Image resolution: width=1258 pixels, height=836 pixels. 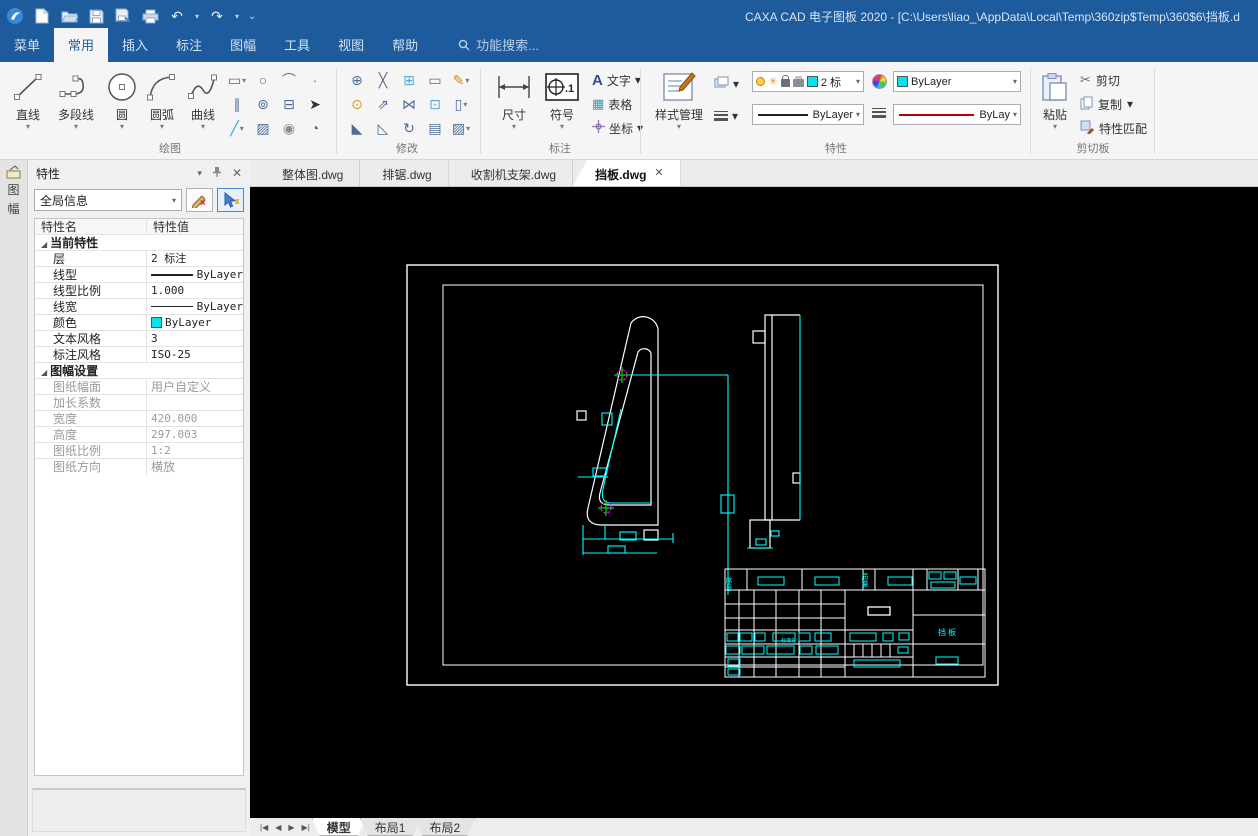 What do you see at coordinates (291, 827) in the screenshot?
I see `next-tab-icon: ▶` at bounding box center [291, 827].